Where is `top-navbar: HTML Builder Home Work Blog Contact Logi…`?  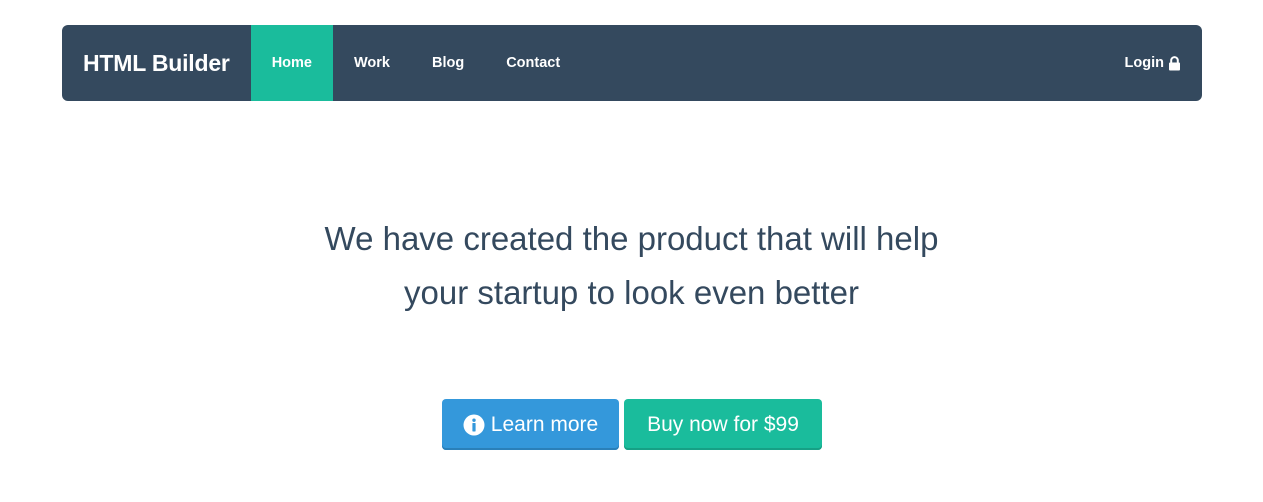
top-navbar: HTML Builder Home Work Blog Contact Logi… is located at coordinates (632, 63).